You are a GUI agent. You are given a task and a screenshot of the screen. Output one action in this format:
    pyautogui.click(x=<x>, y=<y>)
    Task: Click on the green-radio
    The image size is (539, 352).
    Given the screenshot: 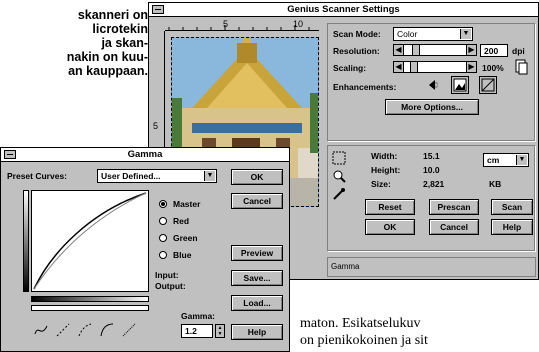 What is the action you would take?
    pyautogui.click(x=163, y=238)
    